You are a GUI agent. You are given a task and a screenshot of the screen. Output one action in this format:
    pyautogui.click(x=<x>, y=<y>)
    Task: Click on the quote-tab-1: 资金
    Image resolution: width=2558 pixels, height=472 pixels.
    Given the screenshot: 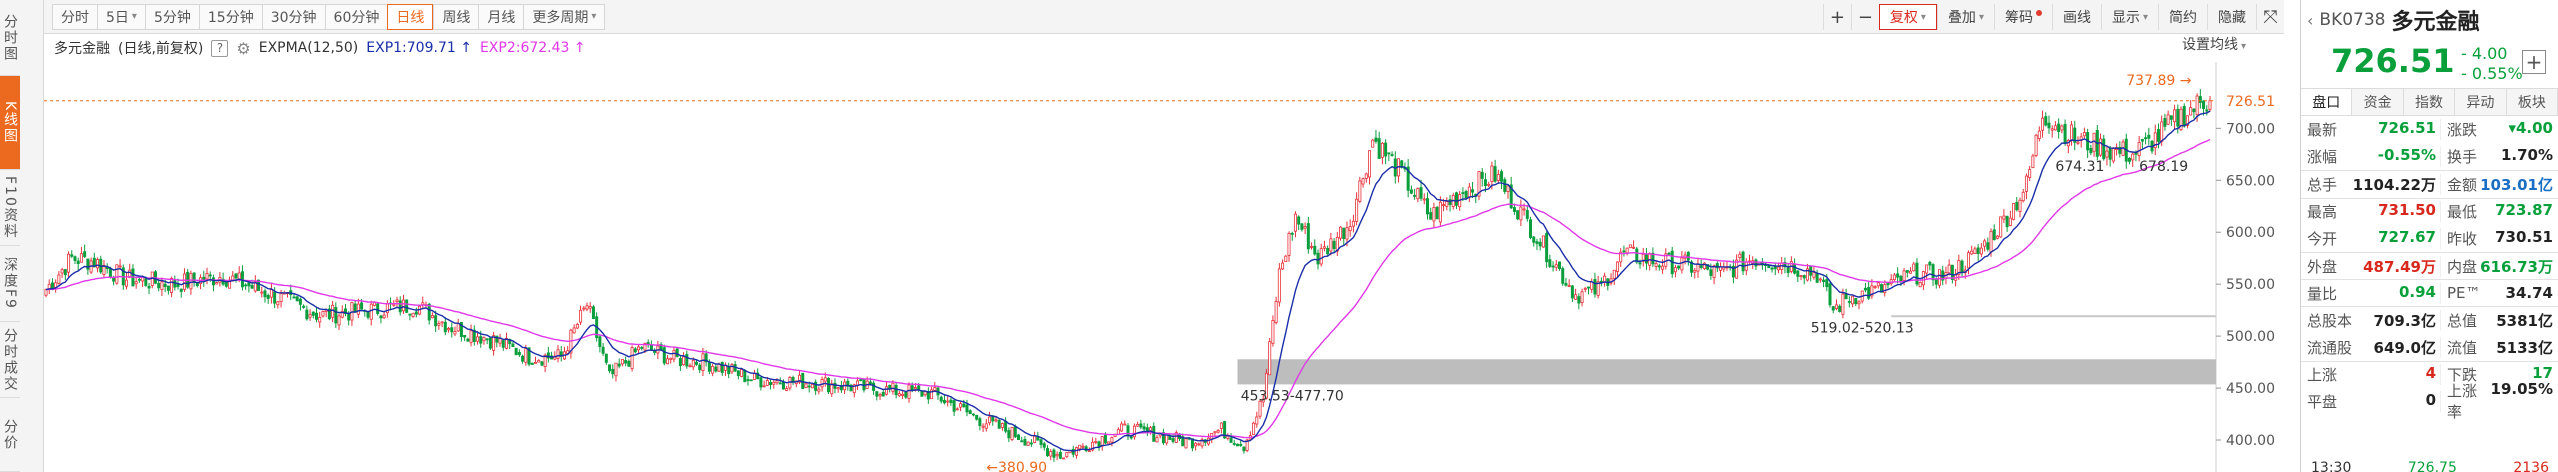 What is the action you would take?
    pyautogui.click(x=2378, y=102)
    